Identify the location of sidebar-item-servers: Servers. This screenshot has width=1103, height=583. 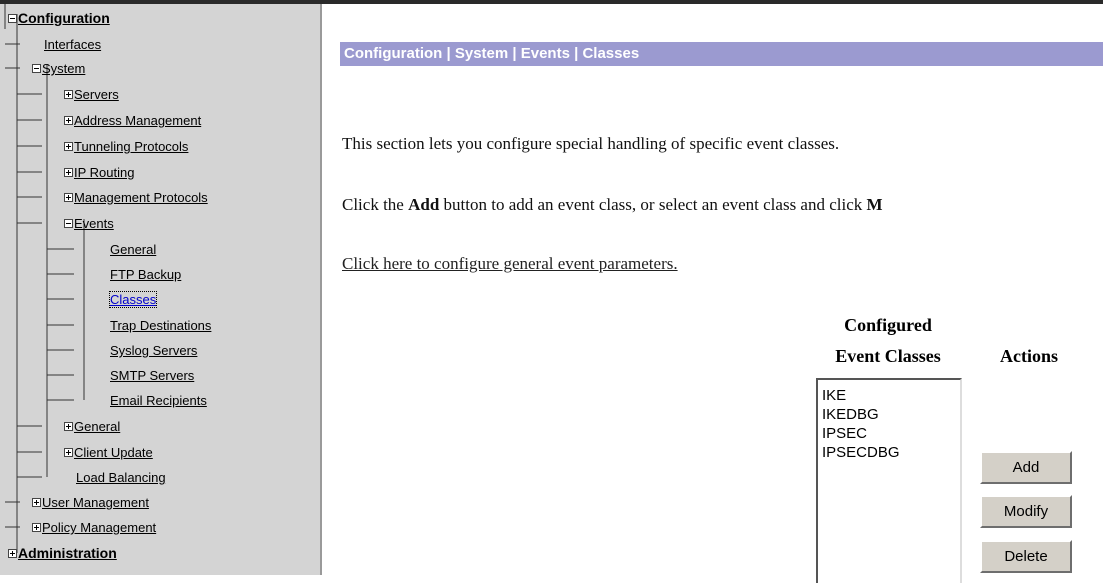
(91, 94).